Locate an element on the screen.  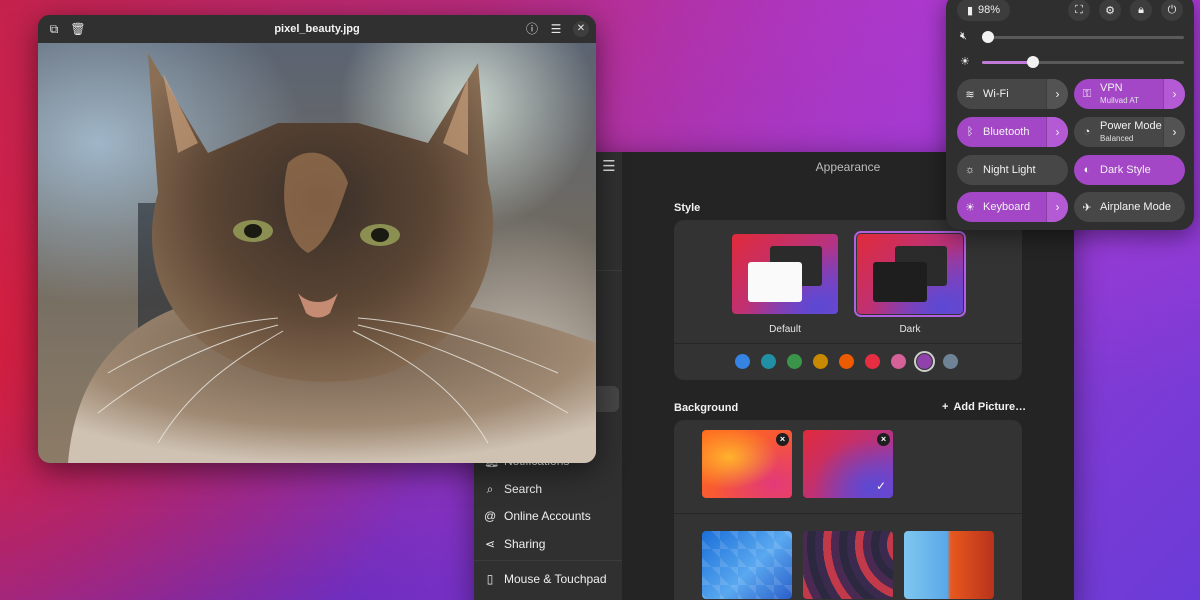
toggle-bluetooth: ᛒ Bluetooth › is located at coordinates (1012, 132).